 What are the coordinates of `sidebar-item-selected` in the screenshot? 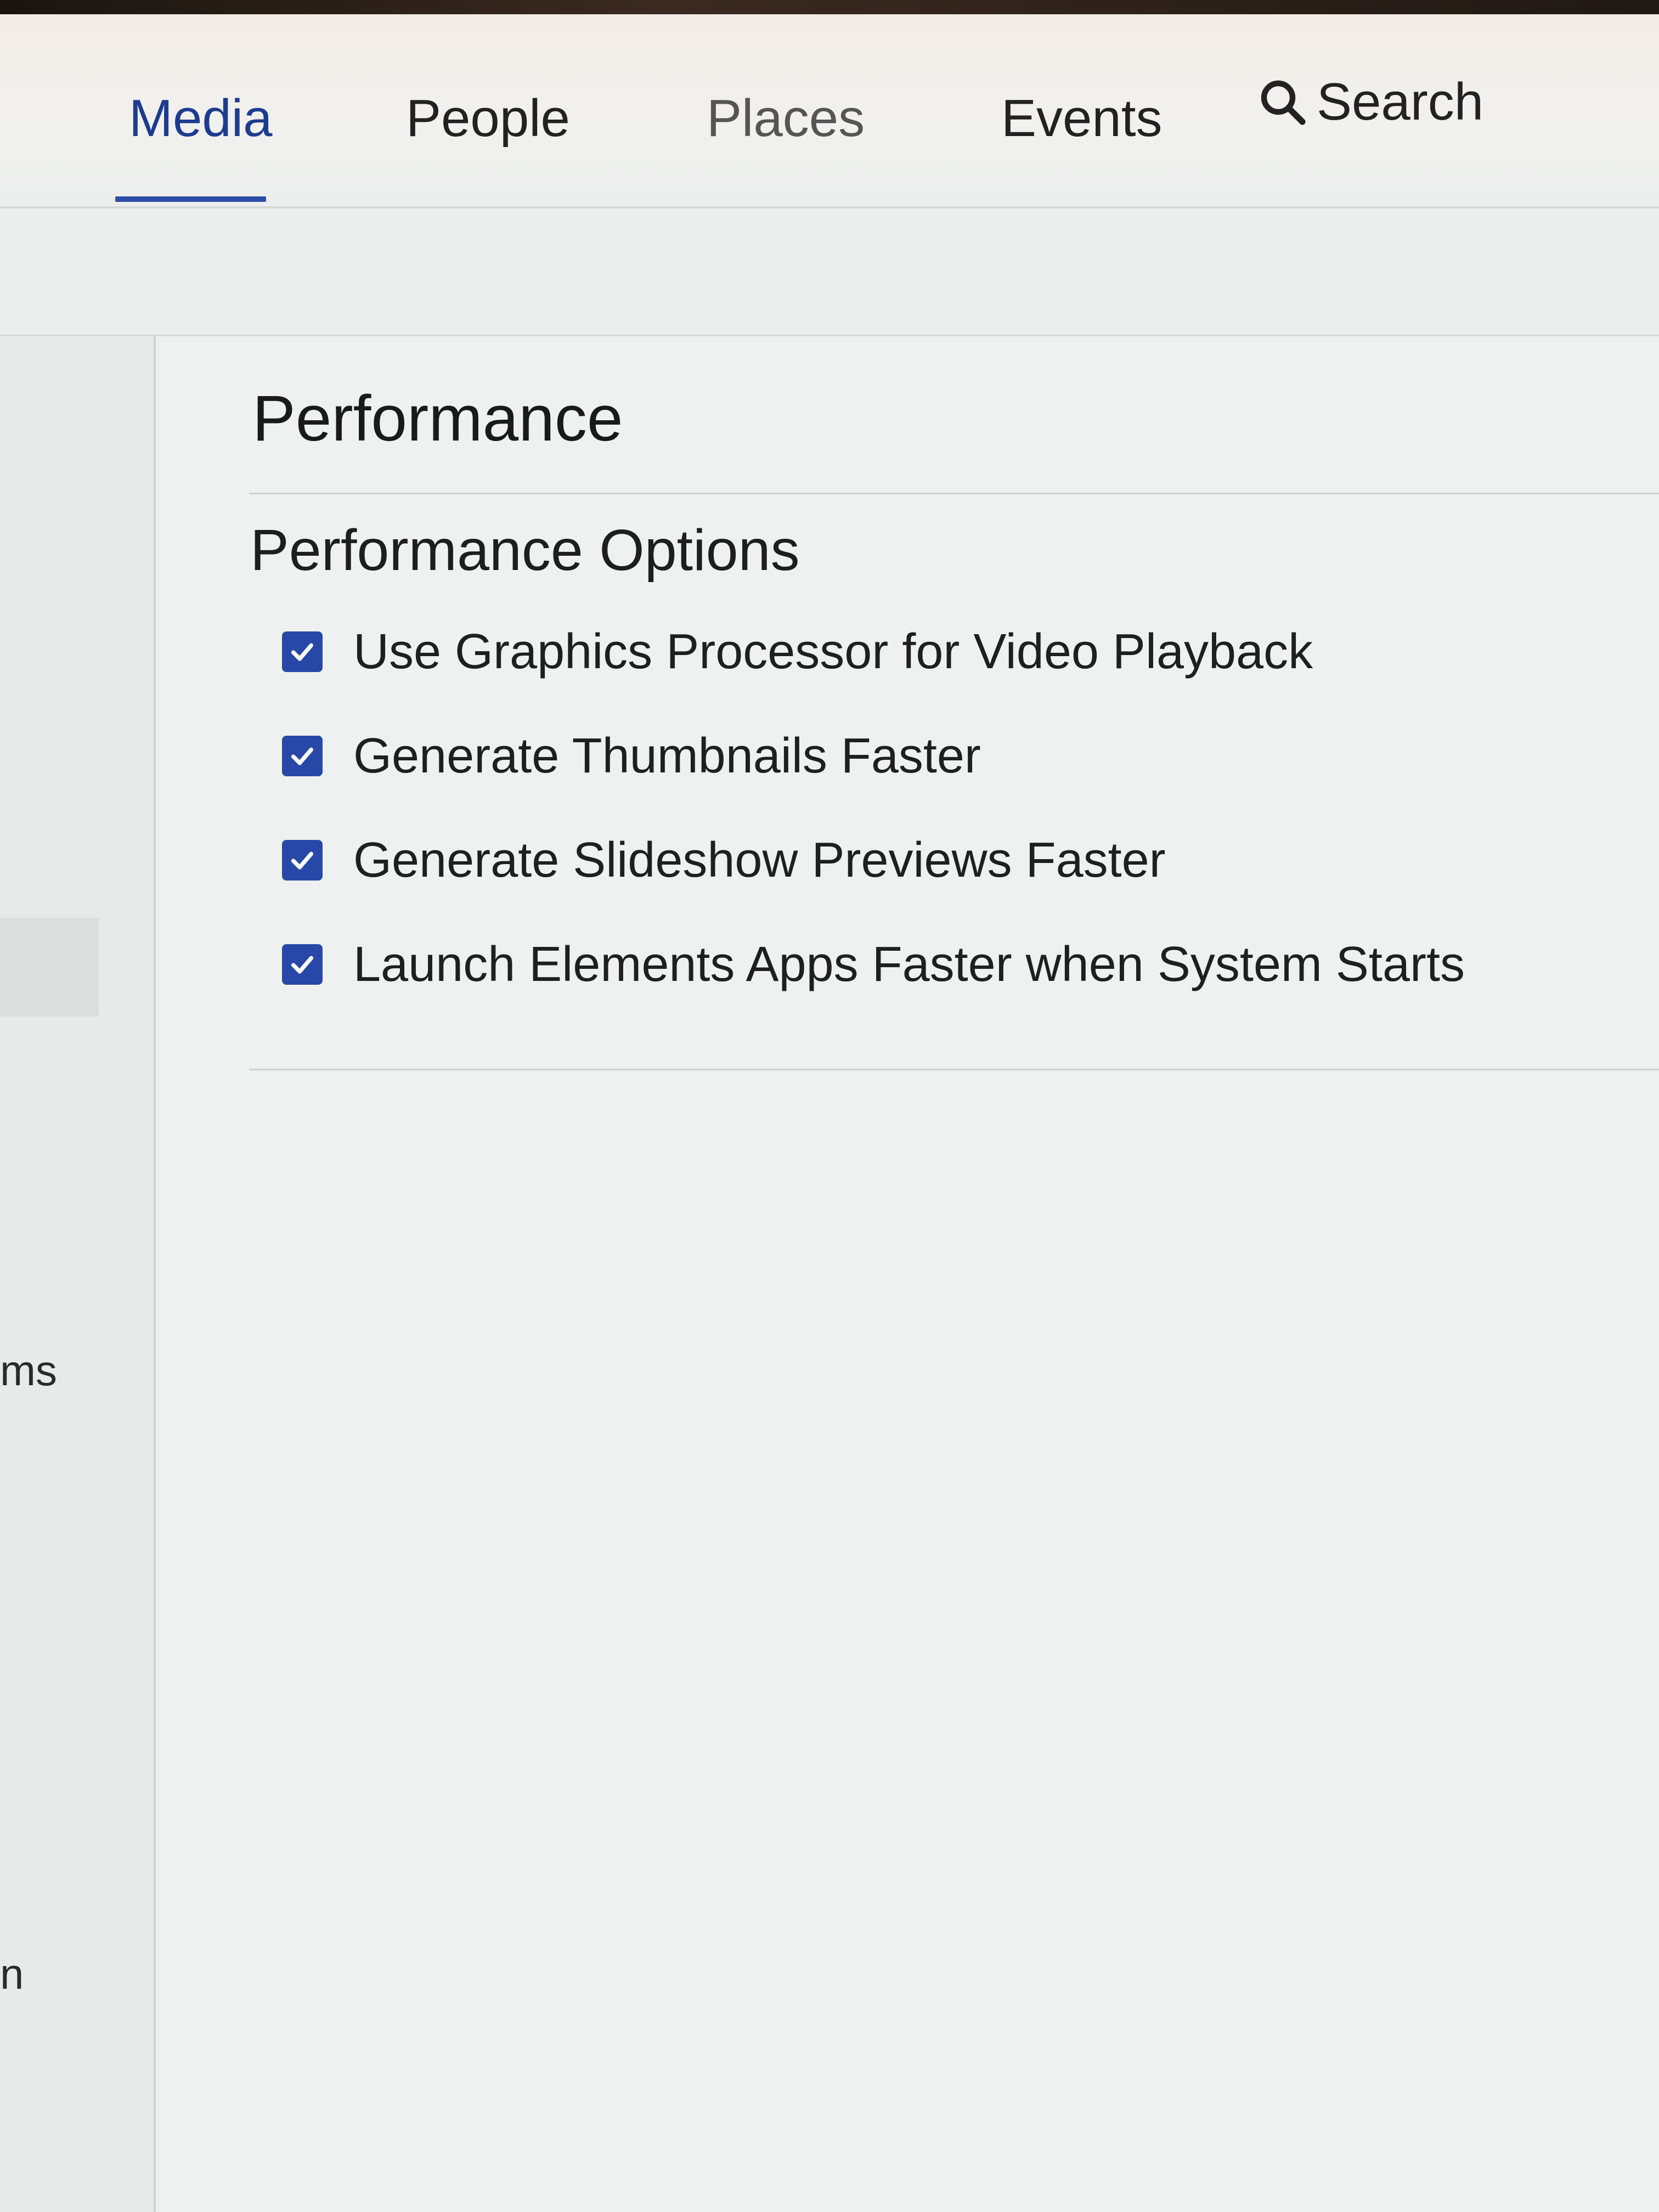 It's located at (49, 967).